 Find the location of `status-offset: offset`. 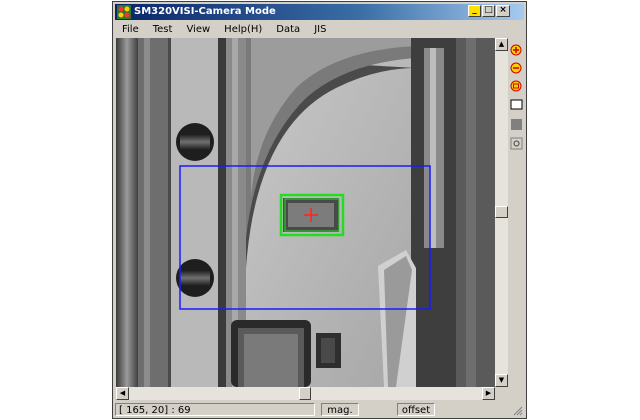

status-offset: offset is located at coordinates (416, 409).